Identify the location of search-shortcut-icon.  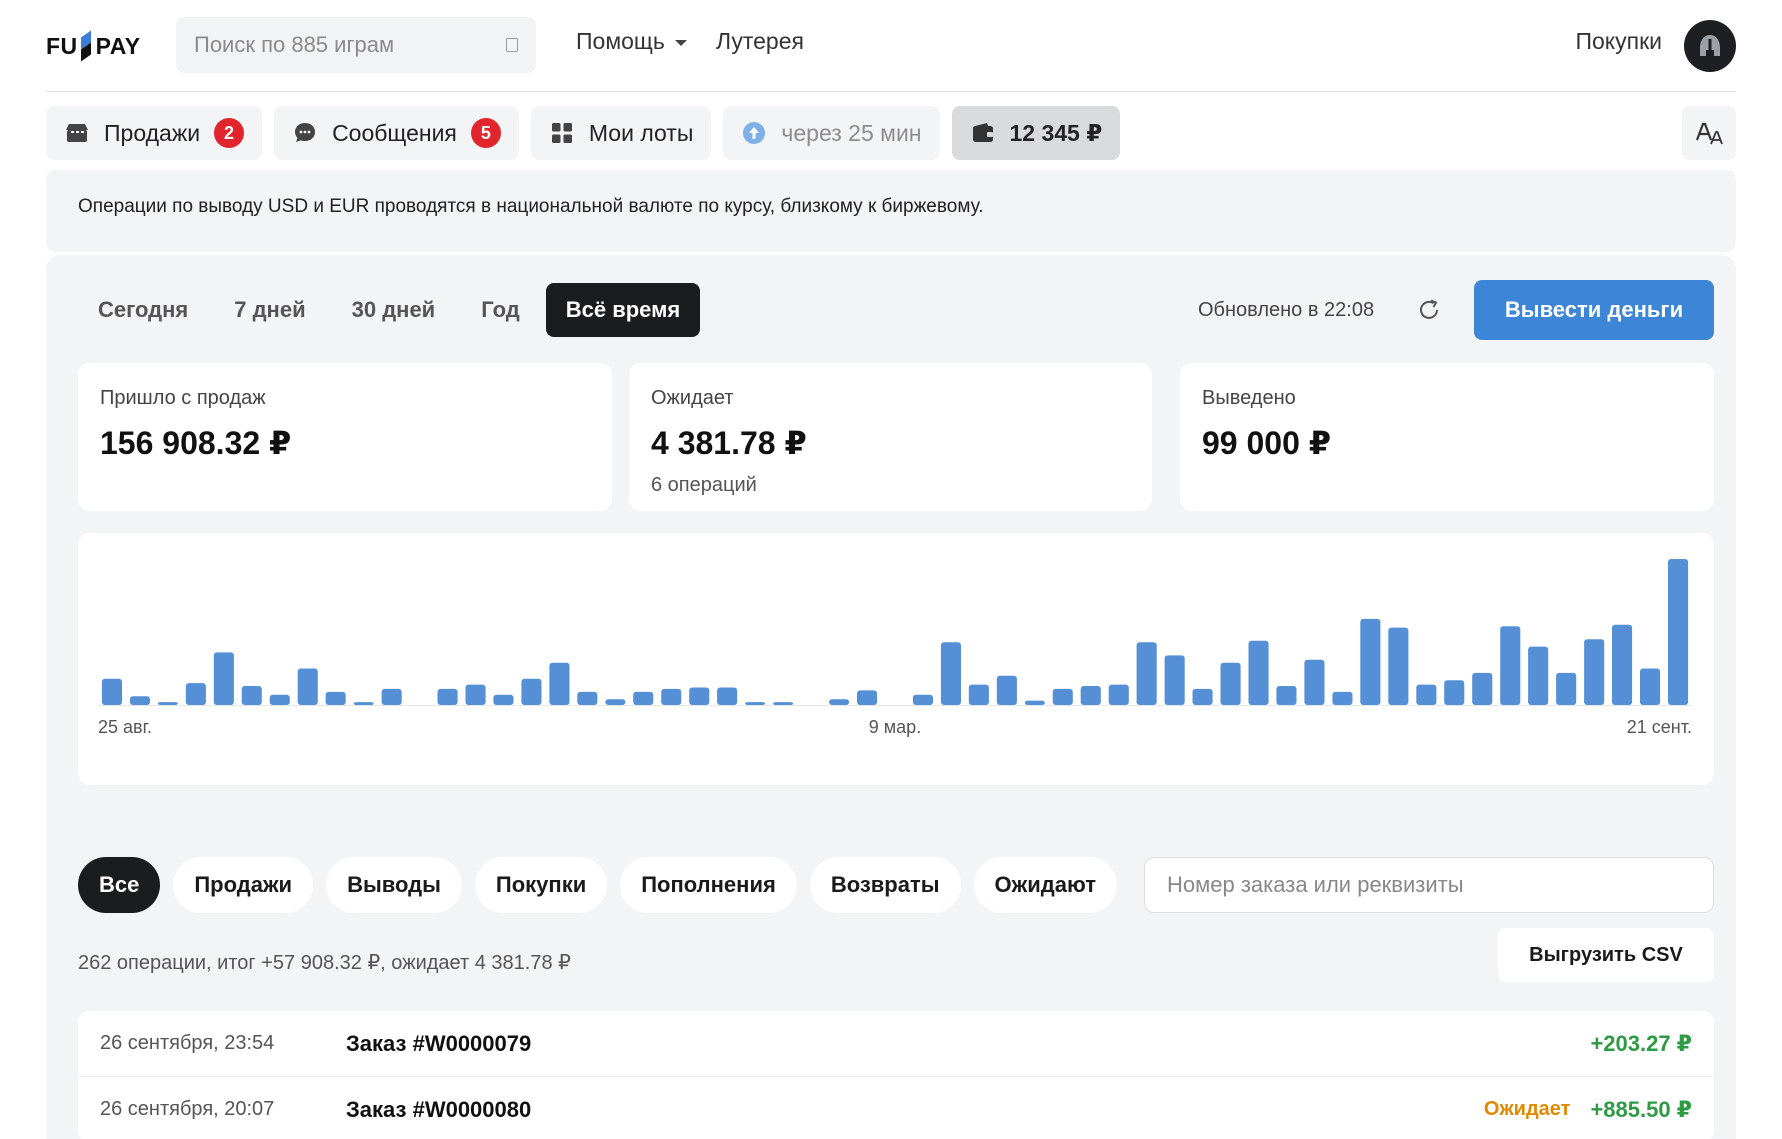
(512, 45).